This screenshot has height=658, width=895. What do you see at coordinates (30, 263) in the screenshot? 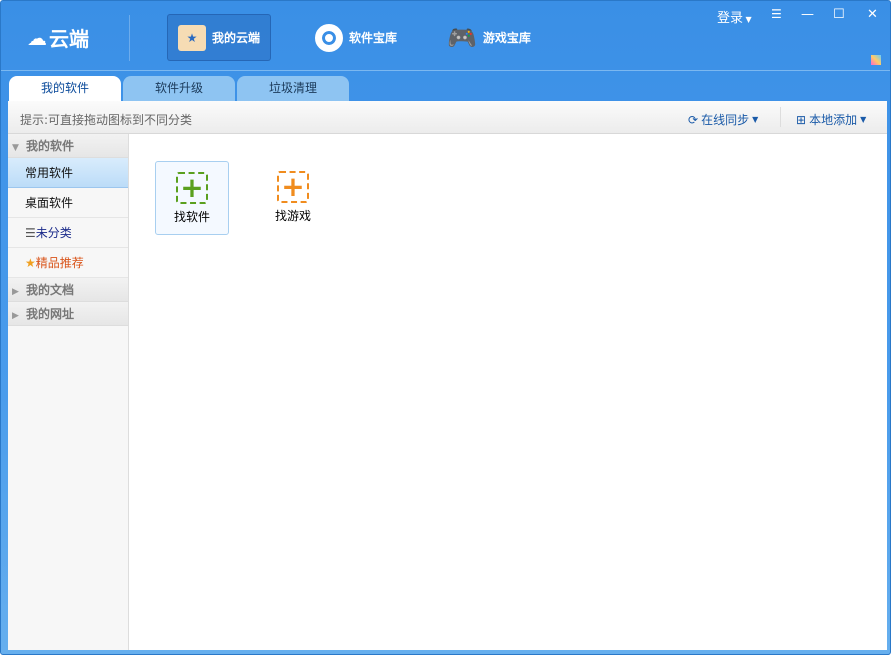
I see `star-icon: ★` at bounding box center [30, 263].